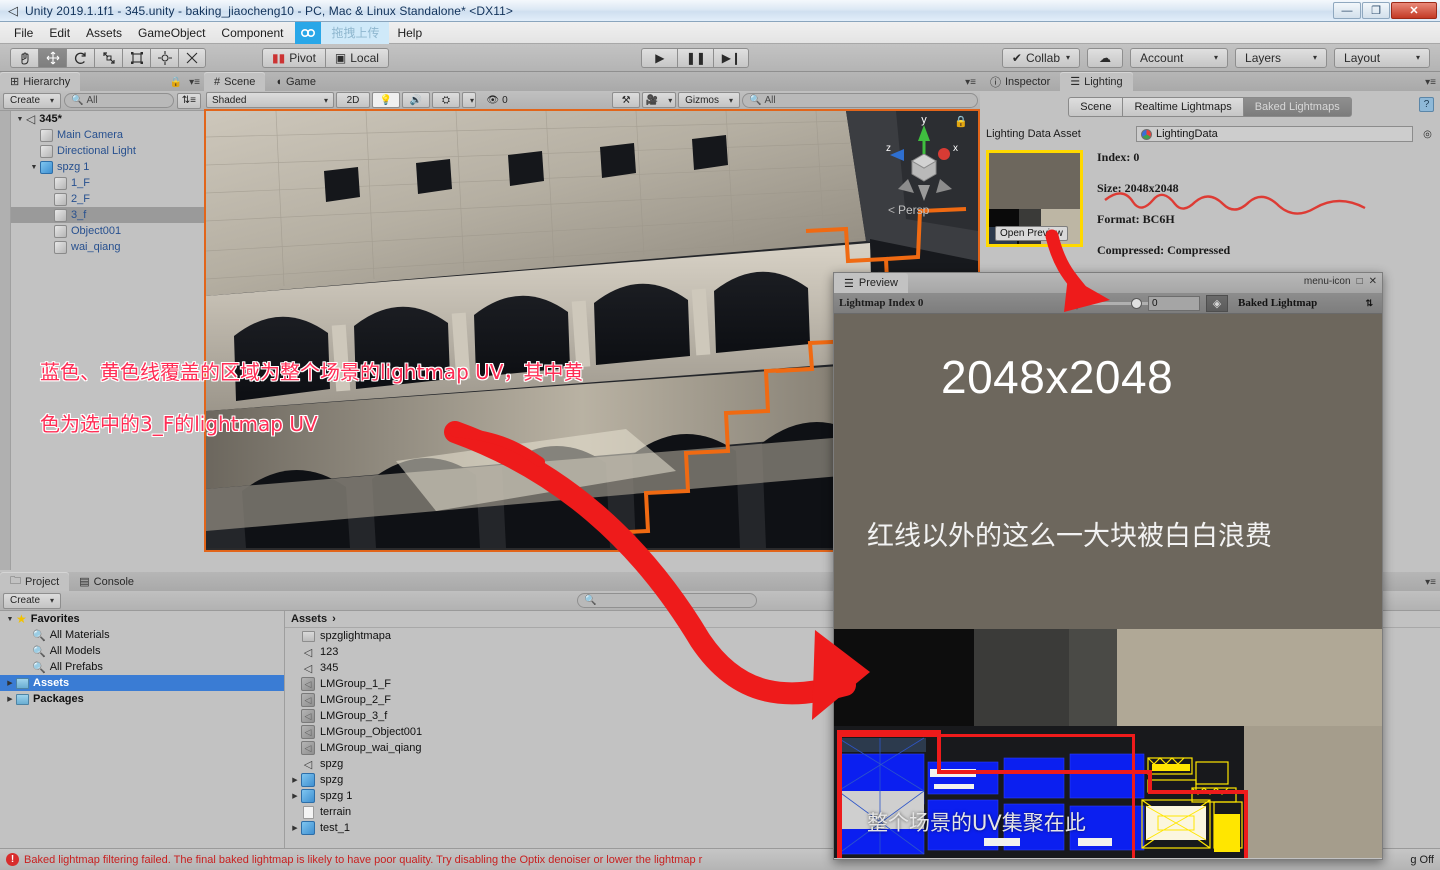 This screenshot has height=870, width=1440. What do you see at coordinates (1281, 57) in the screenshot?
I see `layers-button: Layers ▾` at bounding box center [1281, 57].